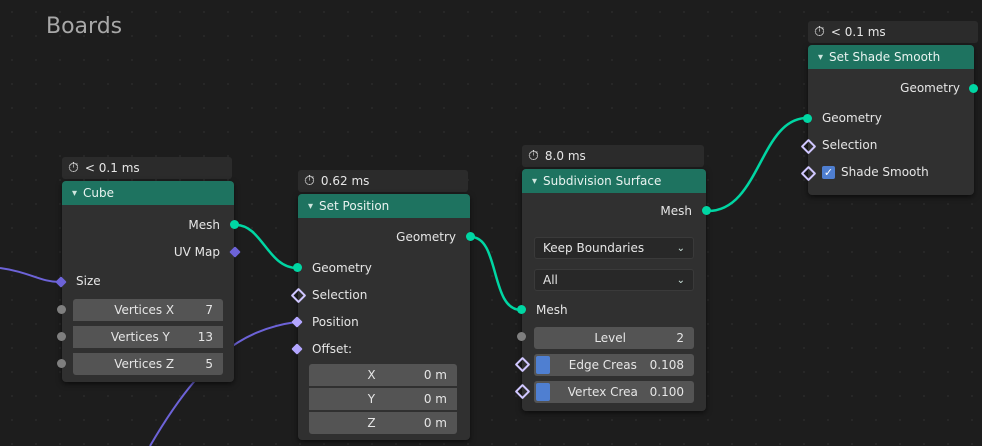  What do you see at coordinates (234, 224) in the screenshot?
I see `cube-mesh-socket` at bounding box center [234, 224].